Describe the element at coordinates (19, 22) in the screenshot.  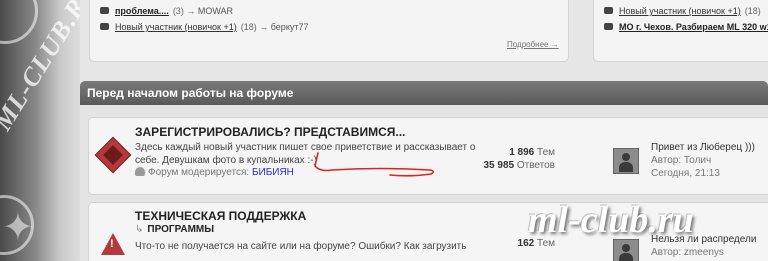
I see `mercedes-star-ring` at that location.